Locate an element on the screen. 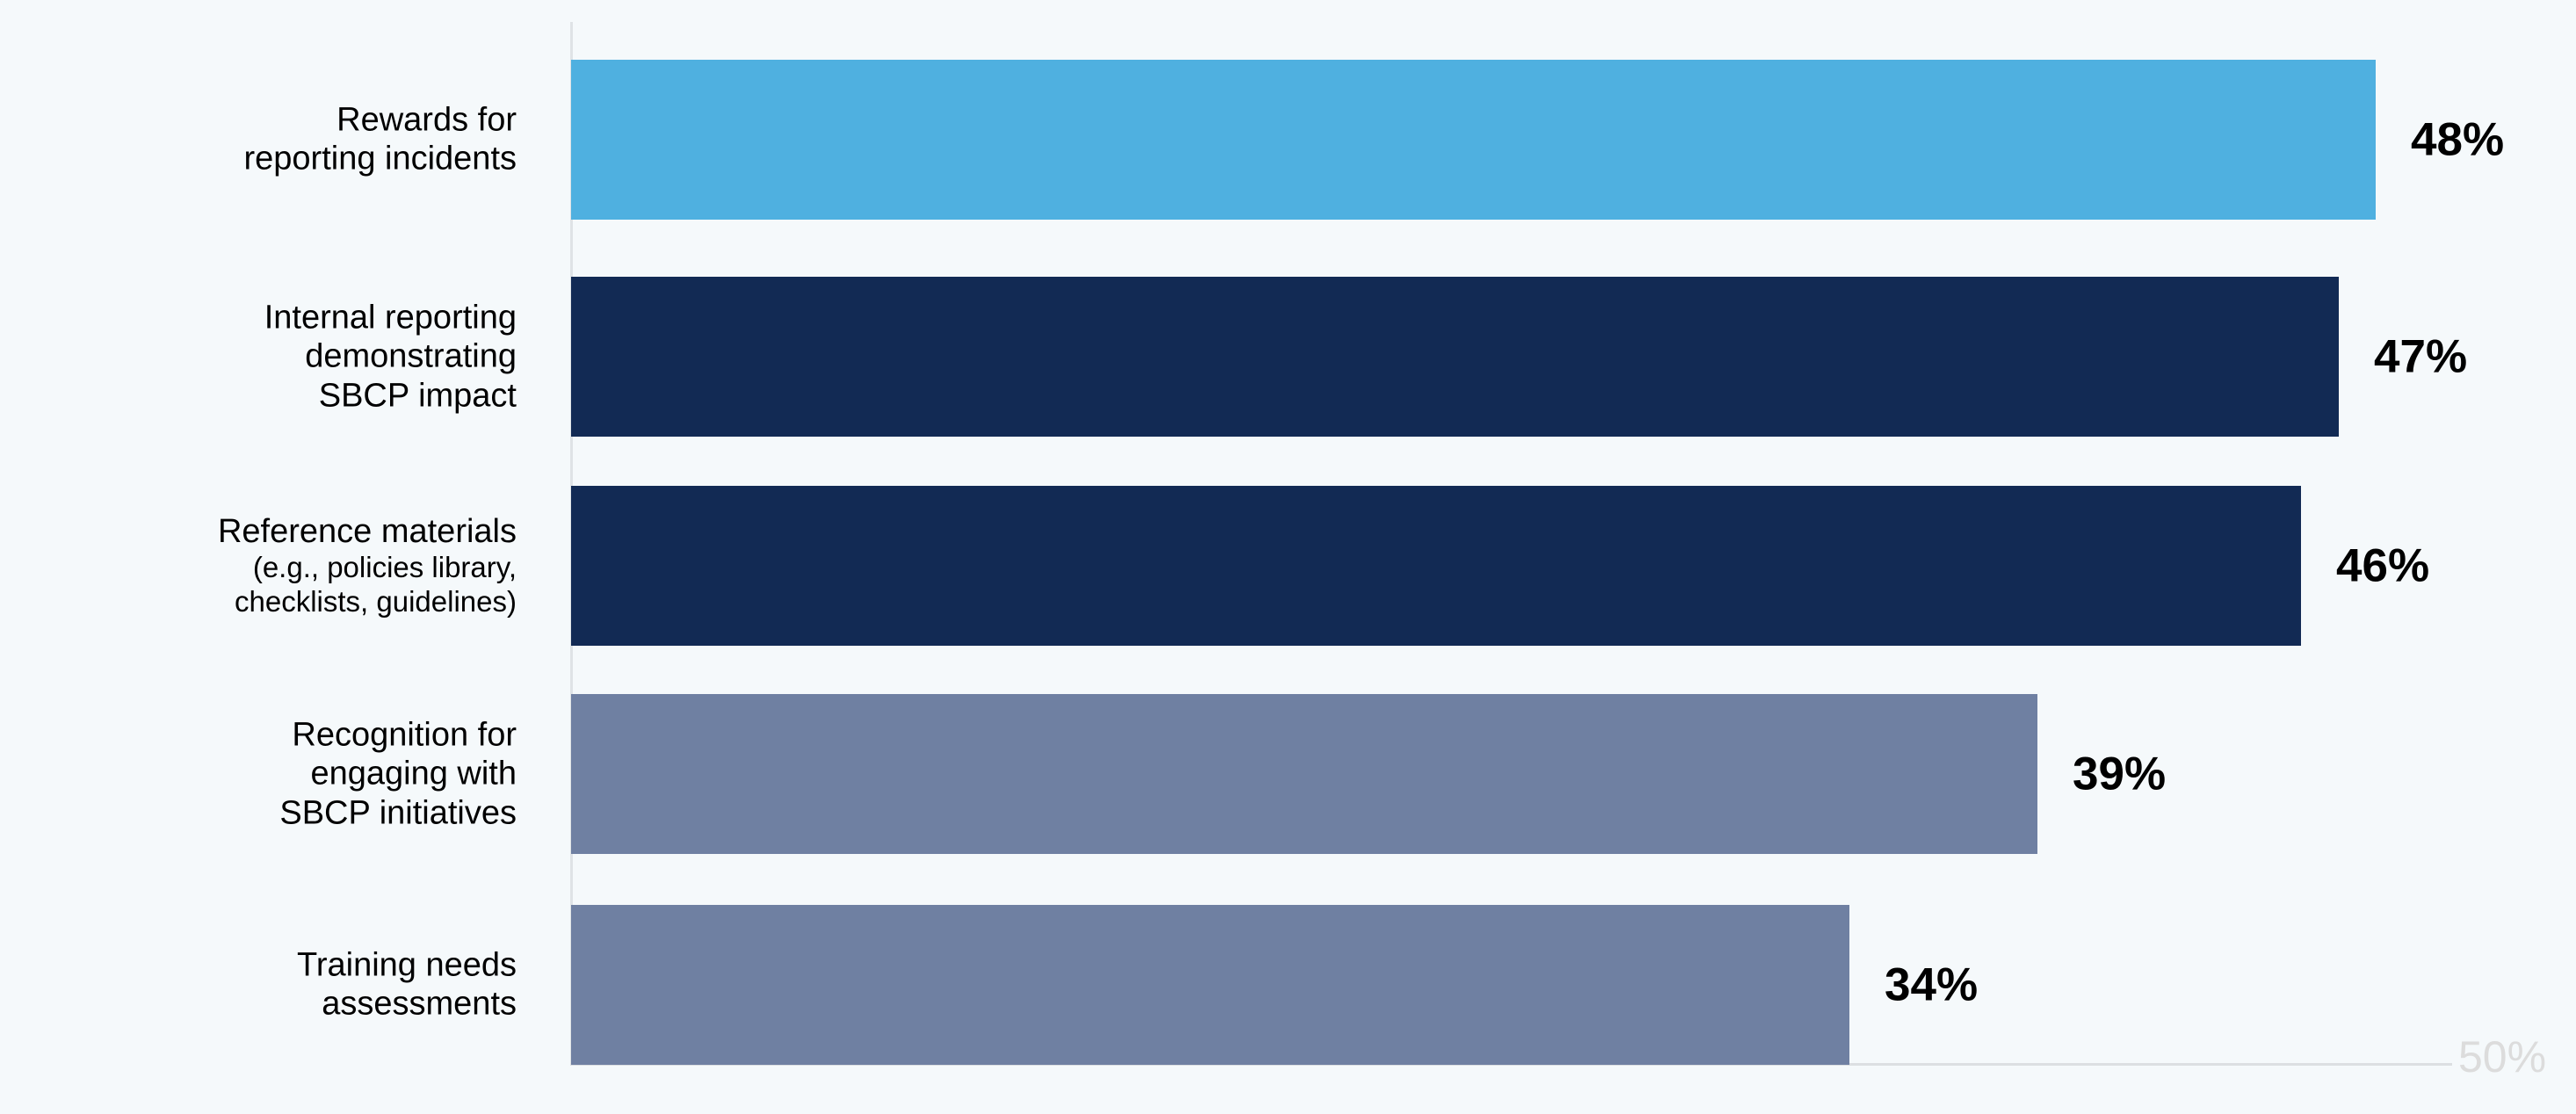 The width and height of the screenshot is (2576, 1114). bar-row: Training needs assessments 34% is located at coordinates (1288, 985).